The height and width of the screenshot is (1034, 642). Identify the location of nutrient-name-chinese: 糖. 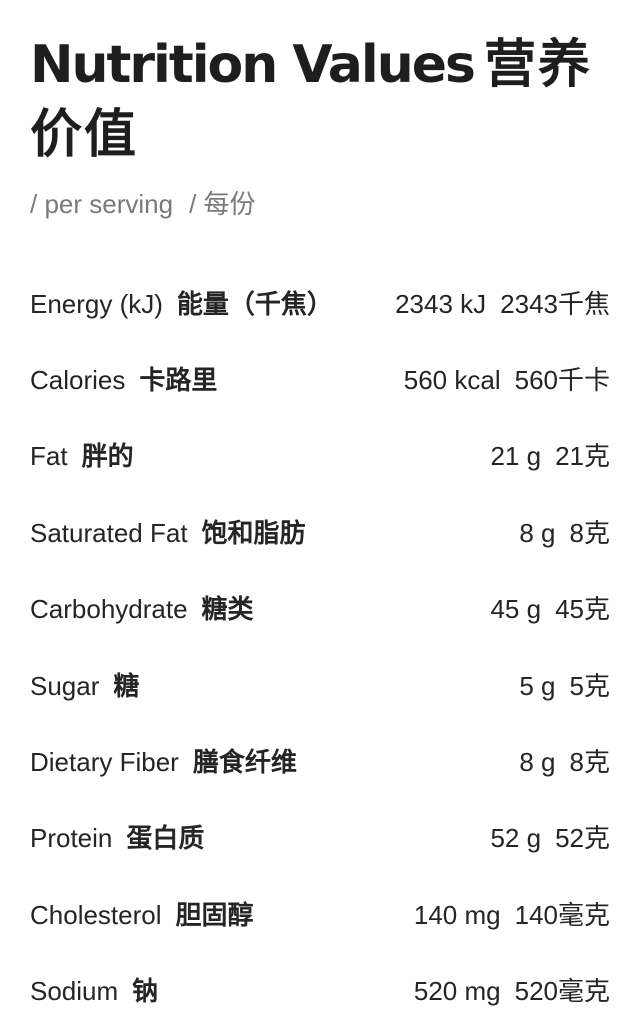
(126, 686).